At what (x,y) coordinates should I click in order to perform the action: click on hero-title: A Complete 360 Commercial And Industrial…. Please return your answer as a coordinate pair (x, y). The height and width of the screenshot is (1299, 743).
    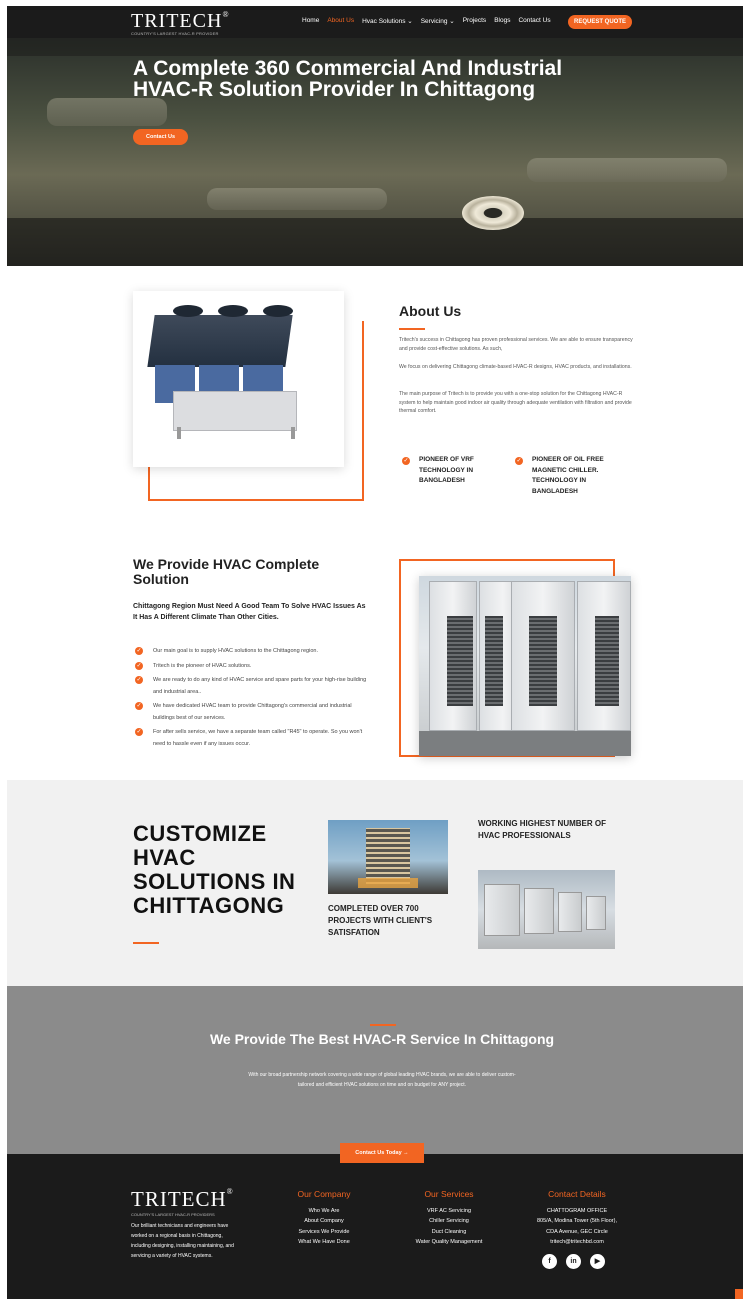
    Looking at the image, I should click on (348, 79).